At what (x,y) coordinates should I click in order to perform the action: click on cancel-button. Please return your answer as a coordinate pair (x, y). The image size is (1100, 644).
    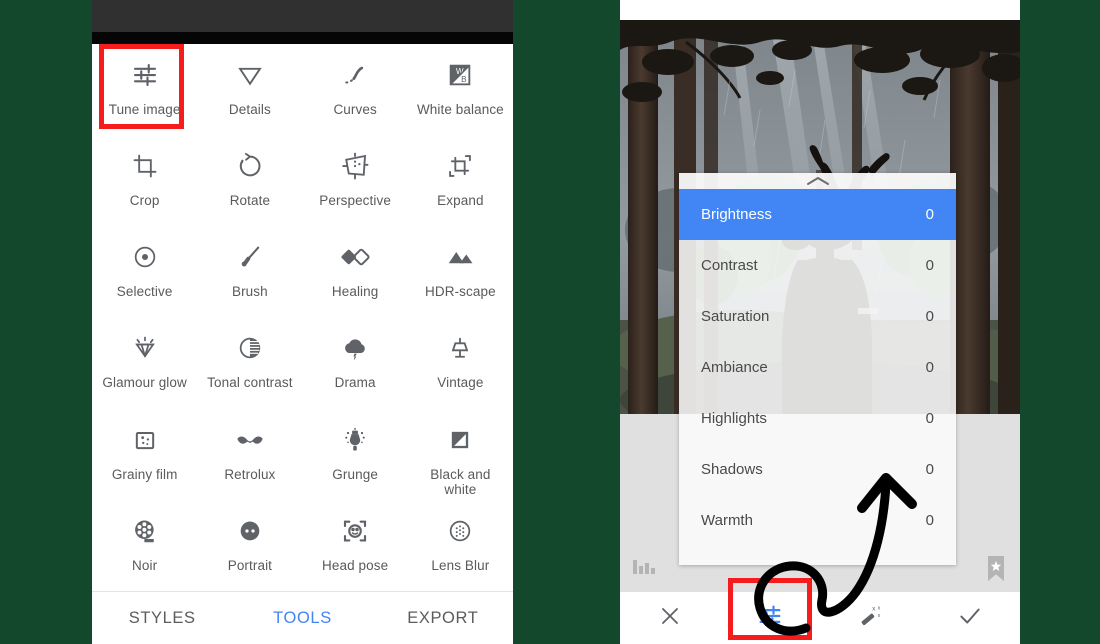
    Looking at the image, I should click on (670, 618).